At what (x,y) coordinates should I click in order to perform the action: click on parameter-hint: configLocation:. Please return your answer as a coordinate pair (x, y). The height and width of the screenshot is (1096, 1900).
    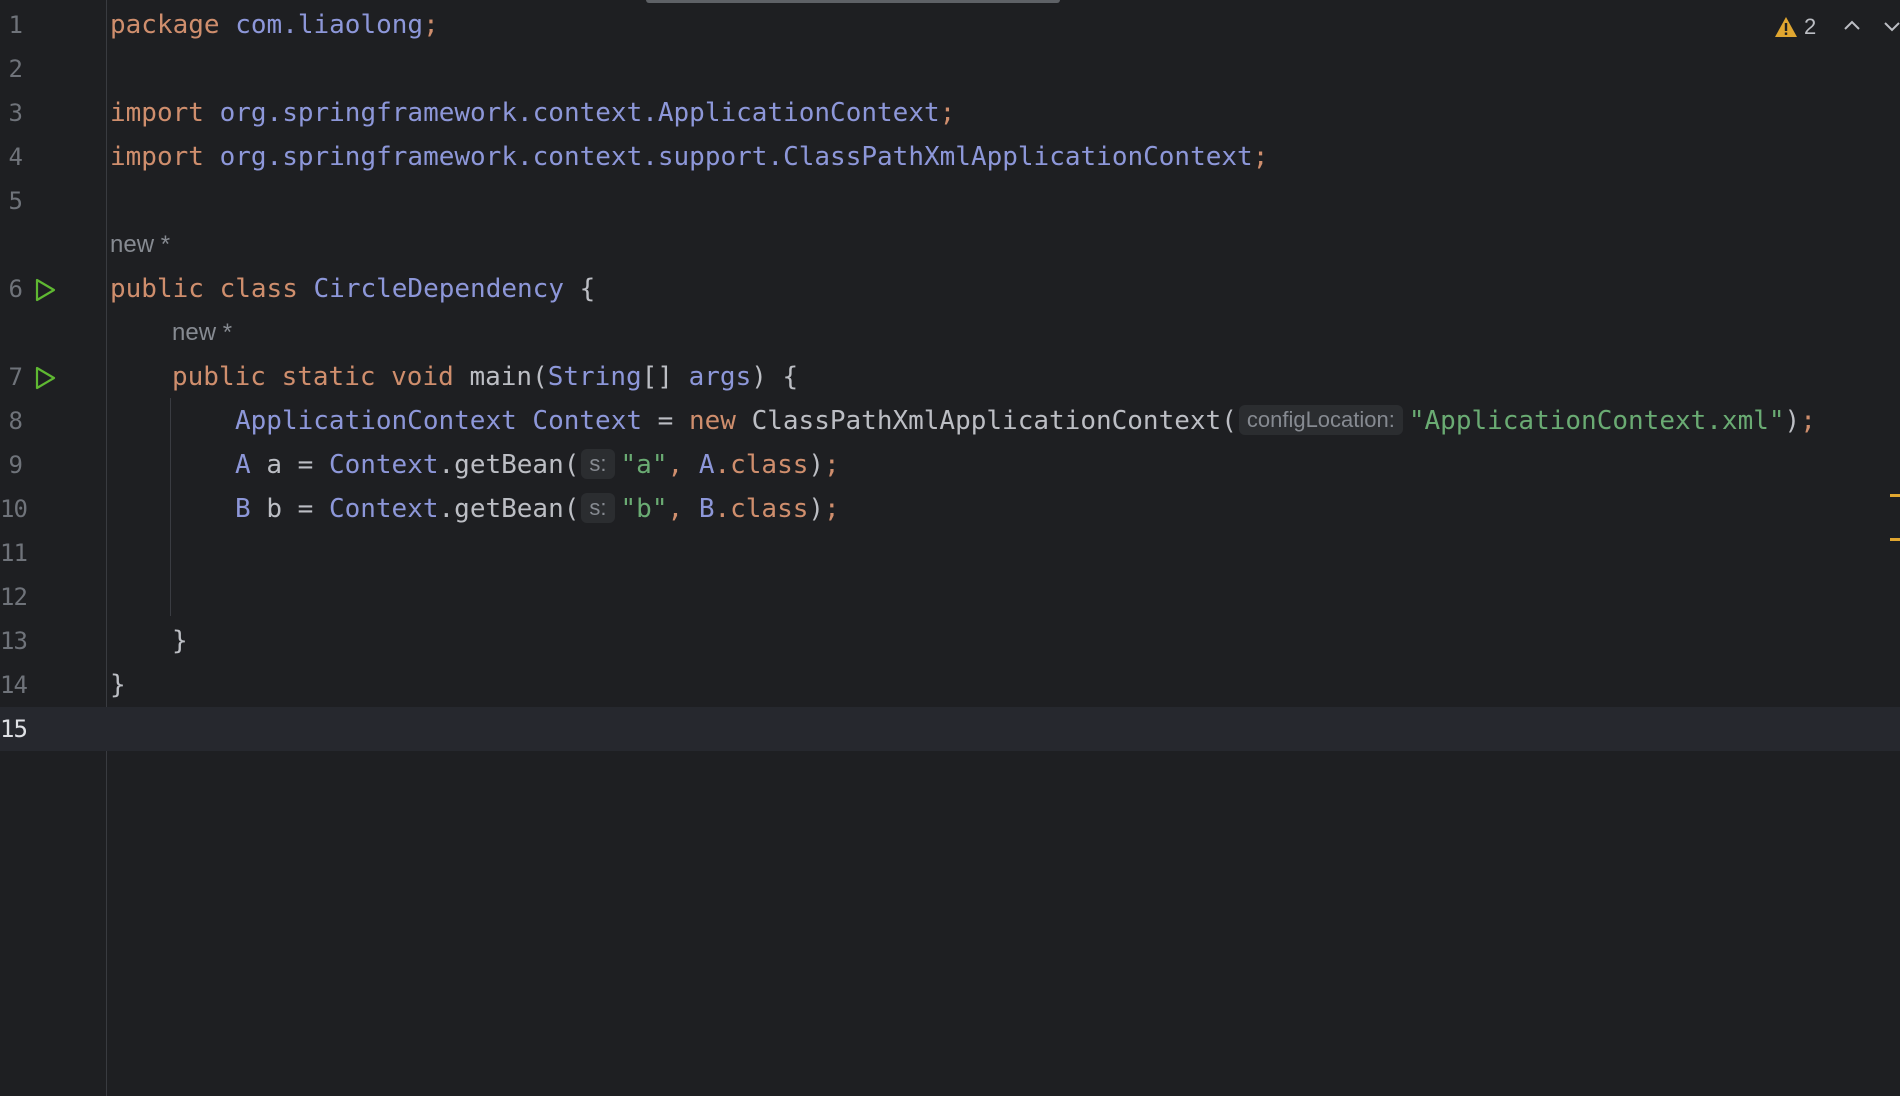
    Looking at the image, I should click on (1320, 420).